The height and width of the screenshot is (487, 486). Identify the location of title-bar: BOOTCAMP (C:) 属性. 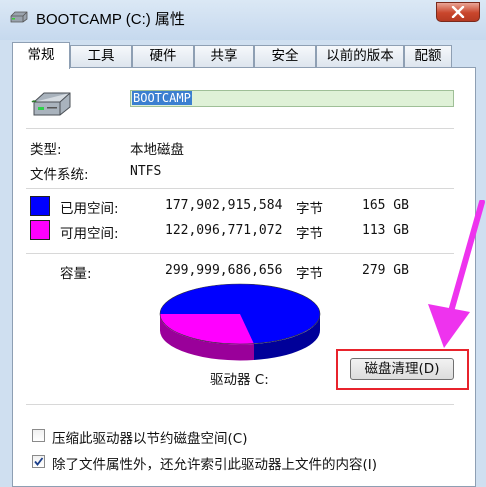
(243, 20).